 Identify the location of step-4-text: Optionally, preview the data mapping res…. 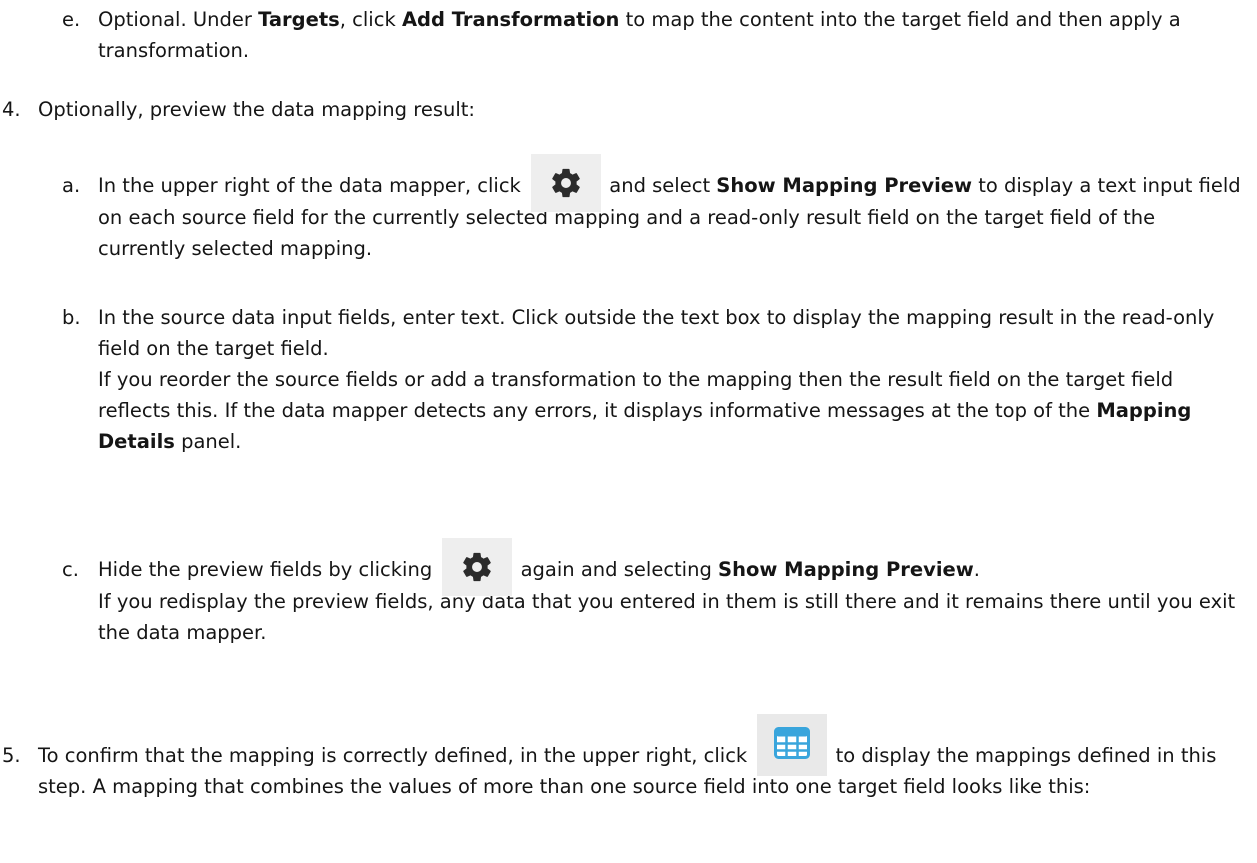
(256, 109).